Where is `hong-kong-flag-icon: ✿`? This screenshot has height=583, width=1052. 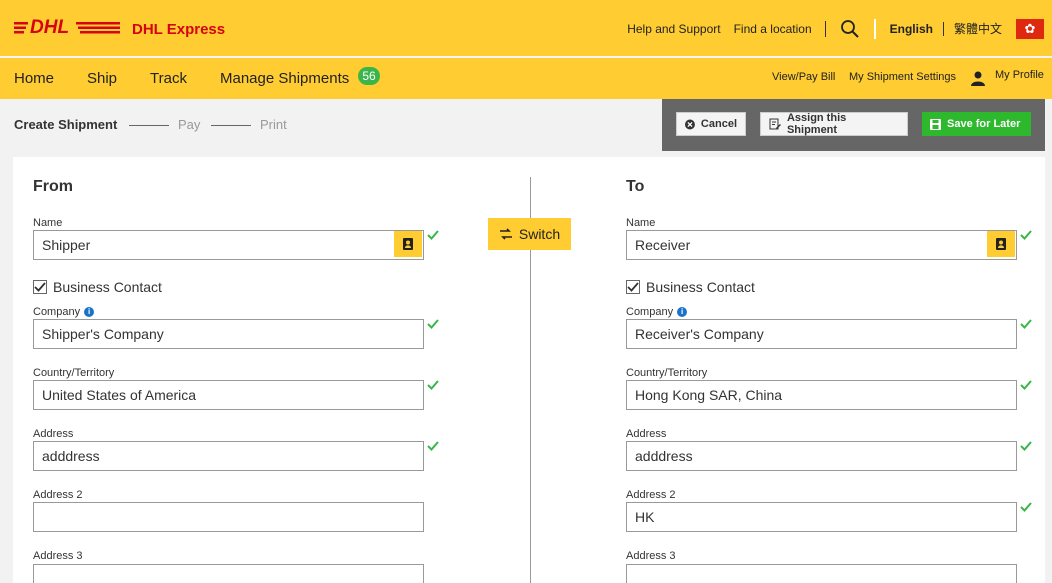
hong-kong-flag-icon: ✿ is located at coordinates (1030, 28).